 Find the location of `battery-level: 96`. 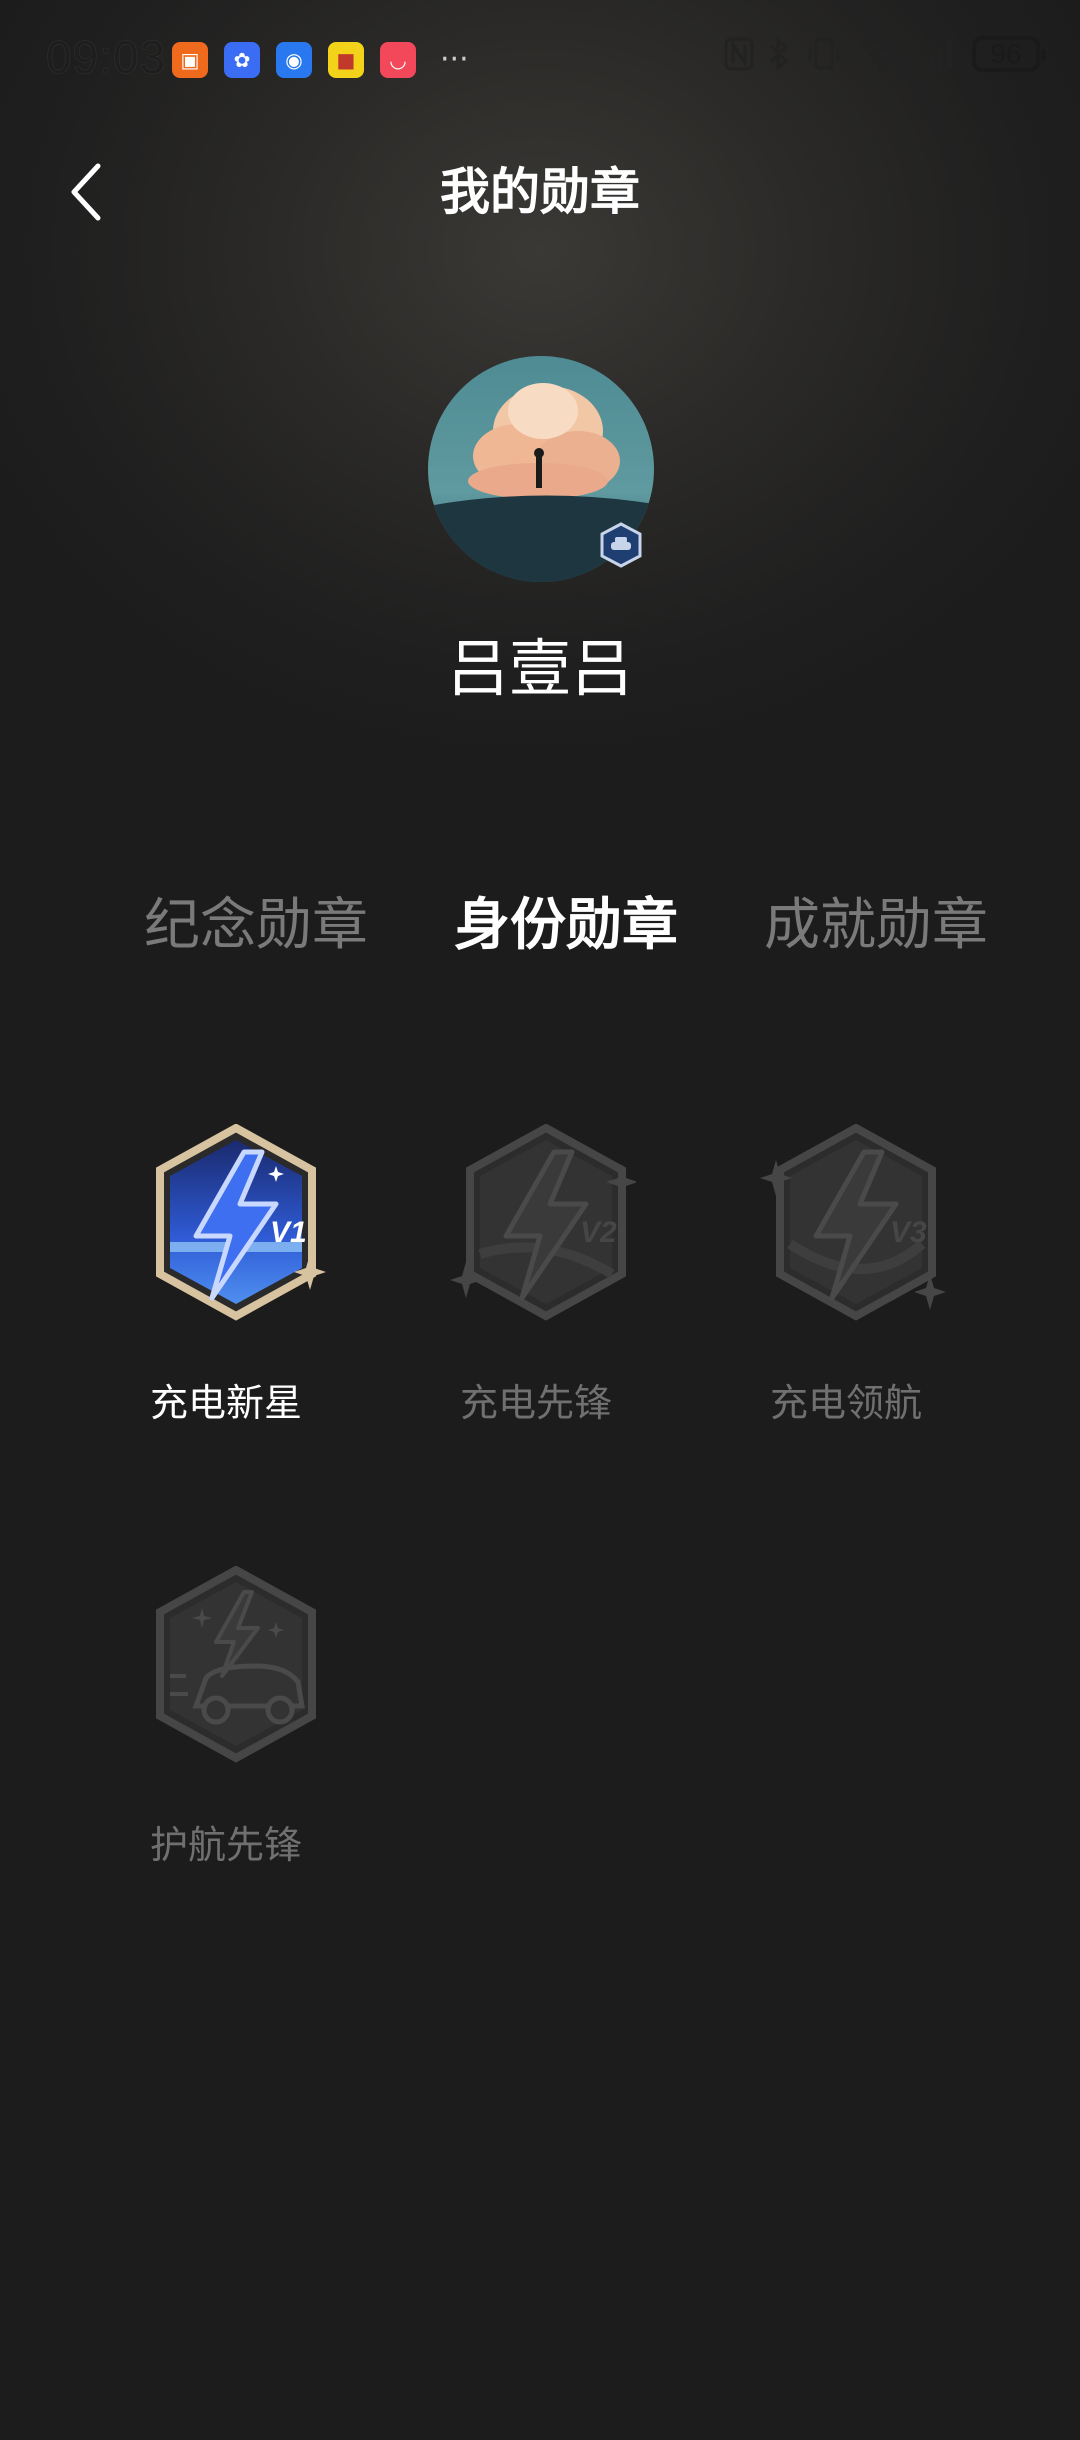

battery-level: 96 is located at coordinates (1006, 53).